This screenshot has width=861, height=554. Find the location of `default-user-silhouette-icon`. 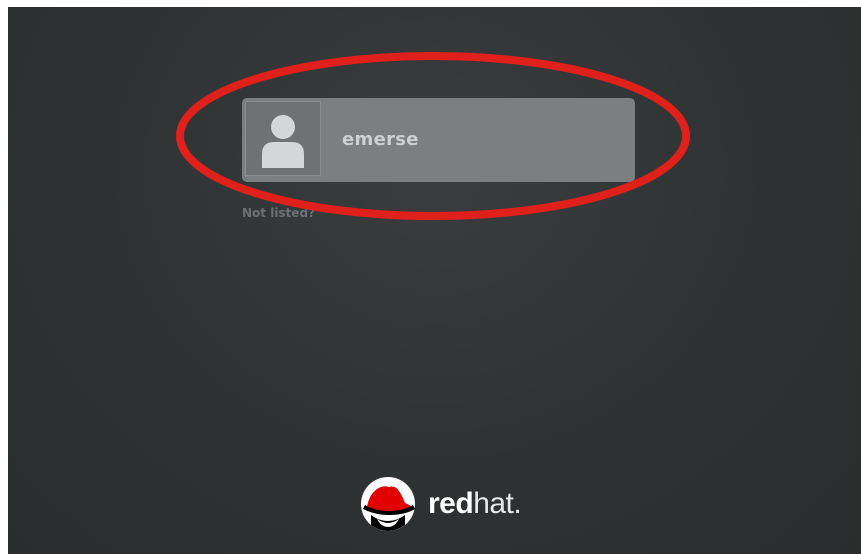

default-user-silhouette-icon is located at coordinates (283, 141).